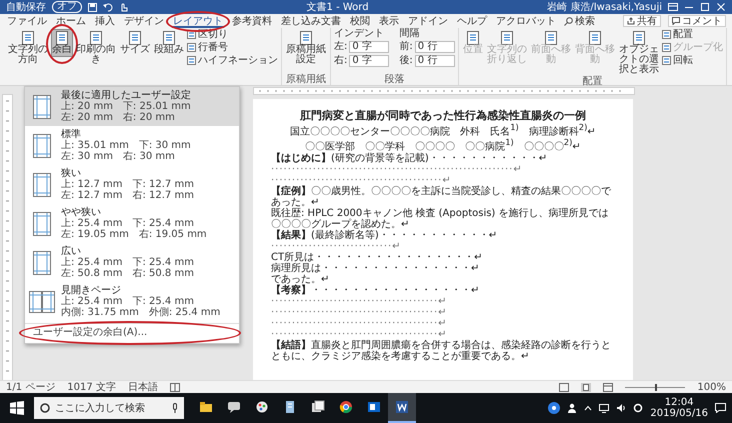 The height and width of the screenshot is (423, 732). Describe the element at coordinates (175, 408) in the screenshot. I see `microphone-icon` at that location.